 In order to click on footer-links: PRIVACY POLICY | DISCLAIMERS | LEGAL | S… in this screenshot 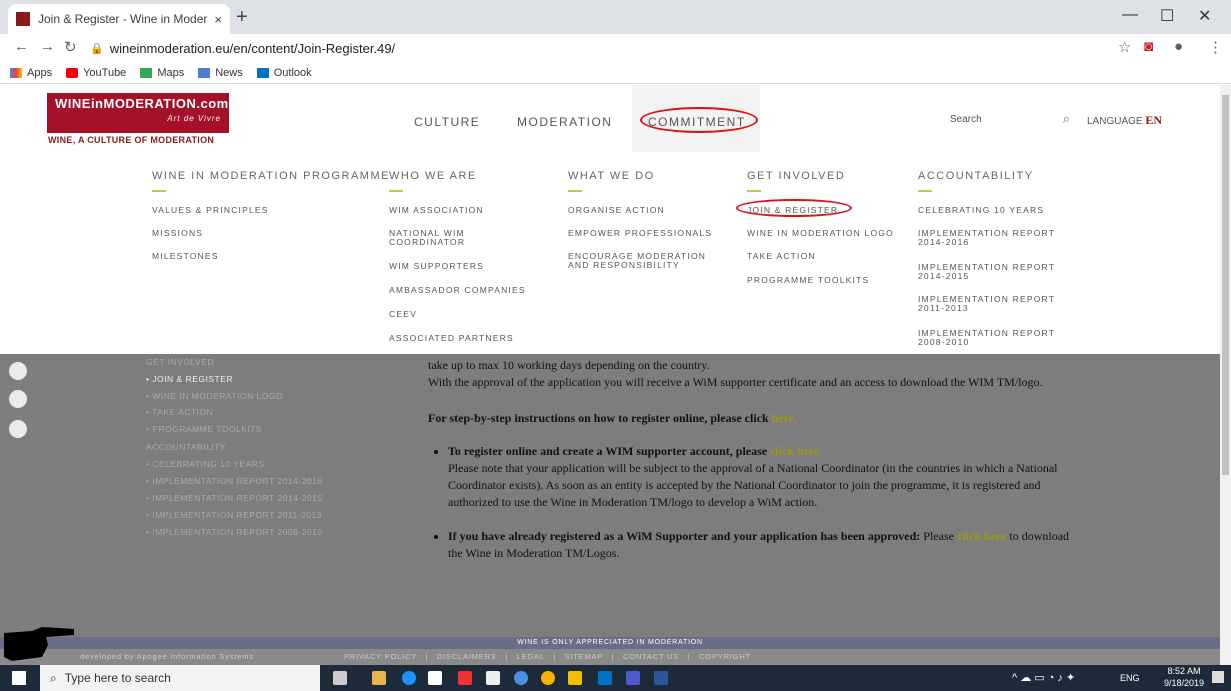, I will do `click(547, 656)`.